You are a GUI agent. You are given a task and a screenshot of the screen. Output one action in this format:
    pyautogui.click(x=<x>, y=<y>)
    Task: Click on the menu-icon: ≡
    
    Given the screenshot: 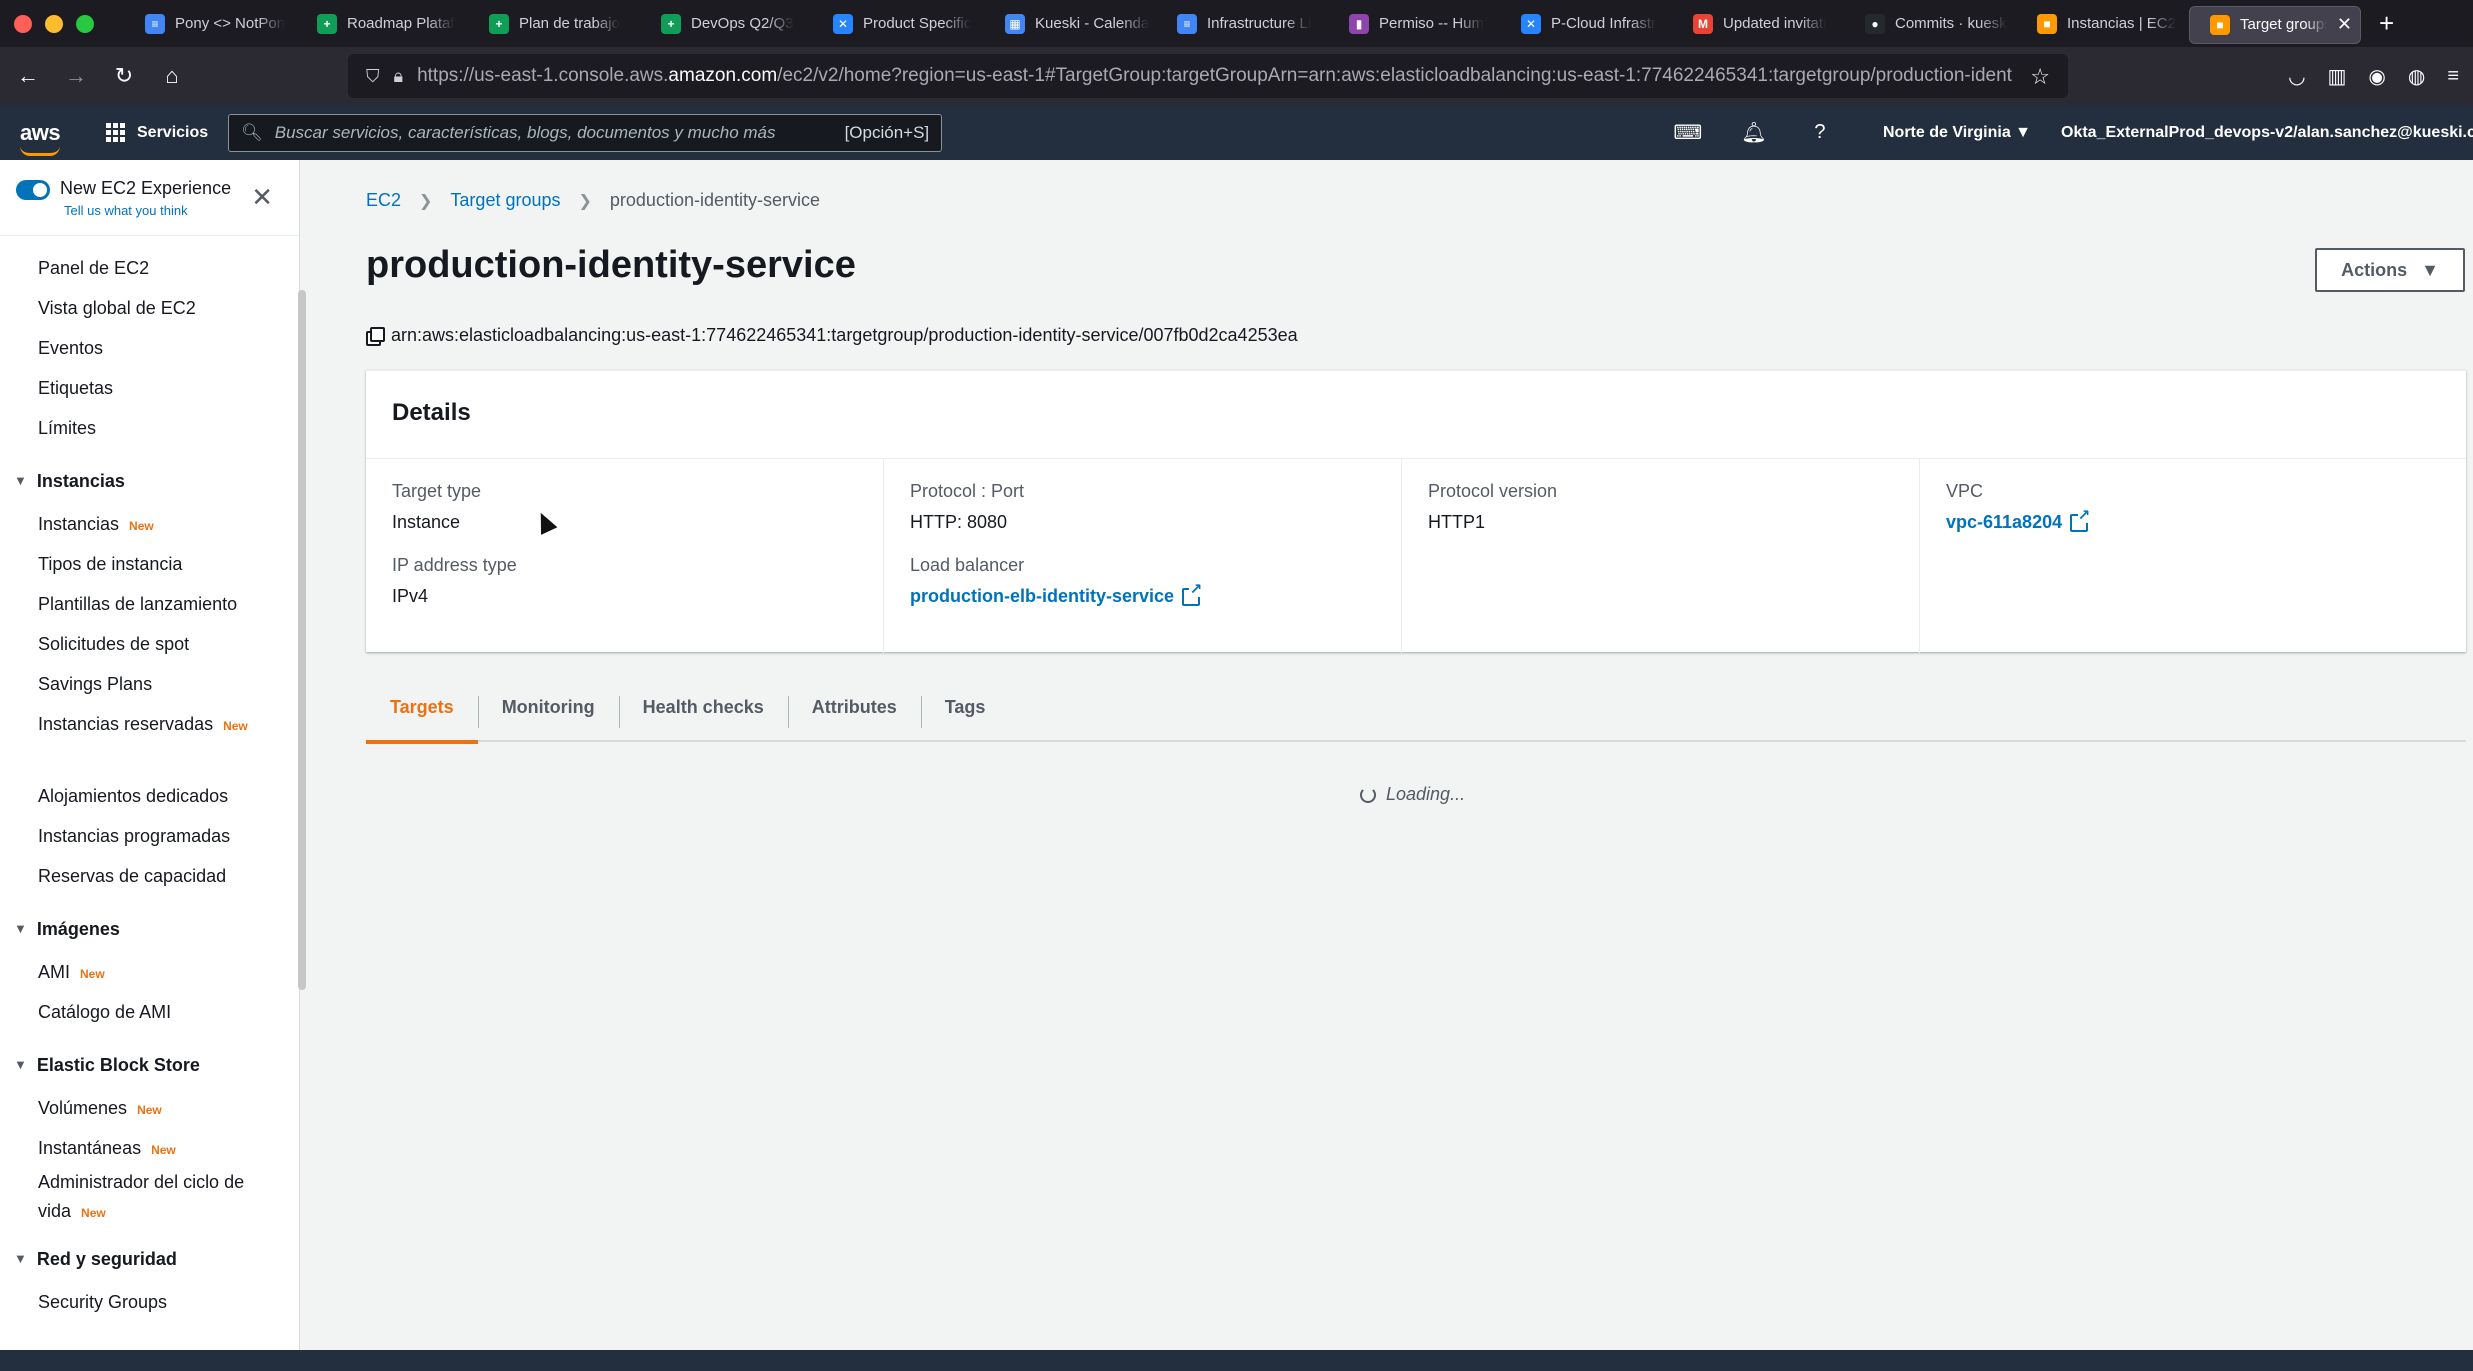 What is the action you would take?
    pyautogui.click(x=2453, y=76)
    